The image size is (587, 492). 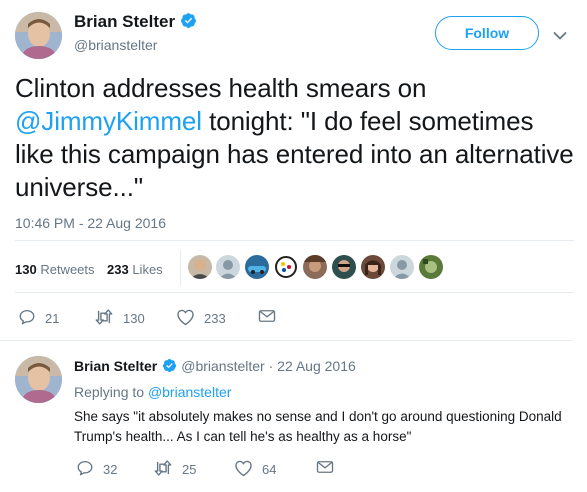 I want to click on retweet-count: 130, so click(x=134, y=318).